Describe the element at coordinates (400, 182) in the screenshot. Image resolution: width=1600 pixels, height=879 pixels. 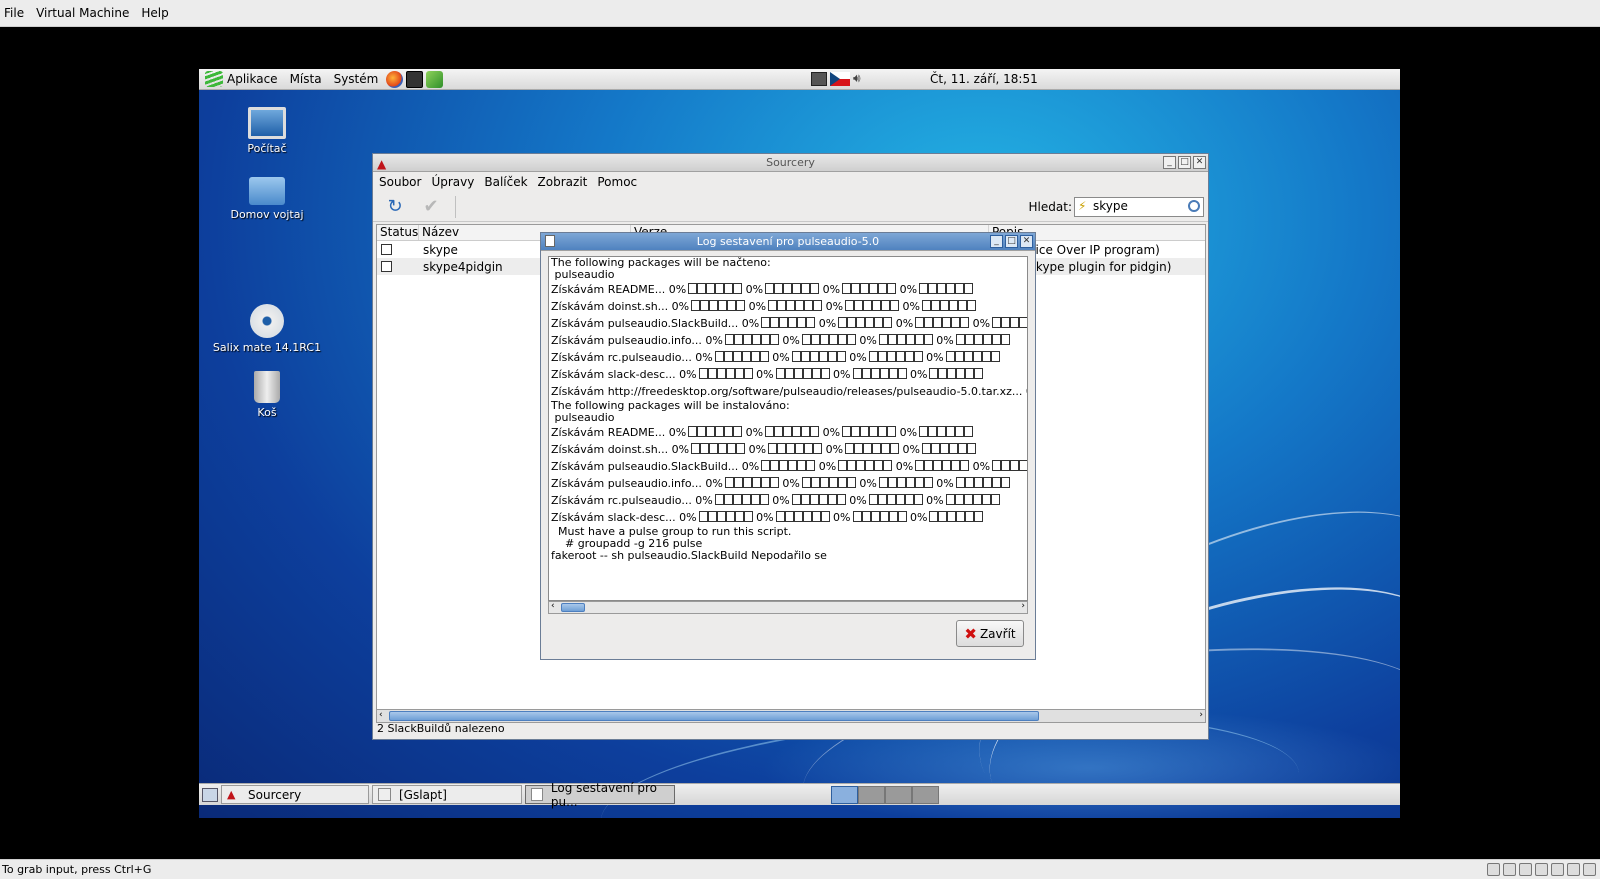
I see `menu-soubor: Soubor` at that location.